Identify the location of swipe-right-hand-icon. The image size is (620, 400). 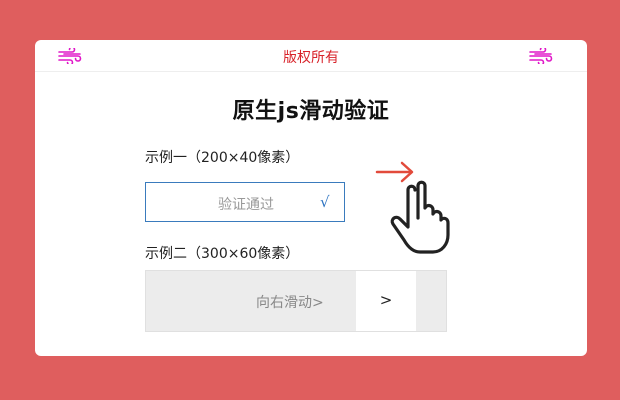
(412, 207).